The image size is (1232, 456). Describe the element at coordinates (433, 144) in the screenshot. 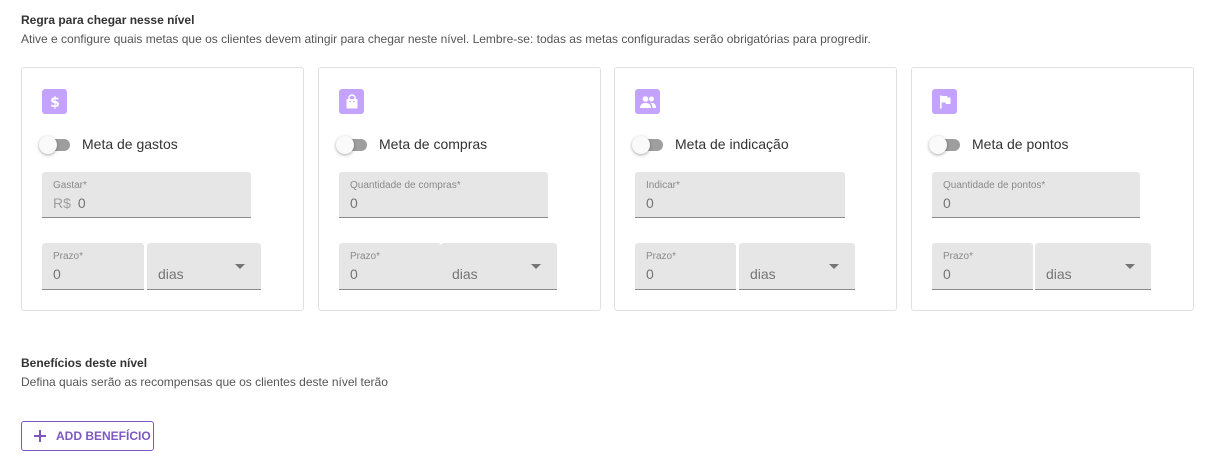

I see `purchases-goal-label: Meta de compras` at that location.